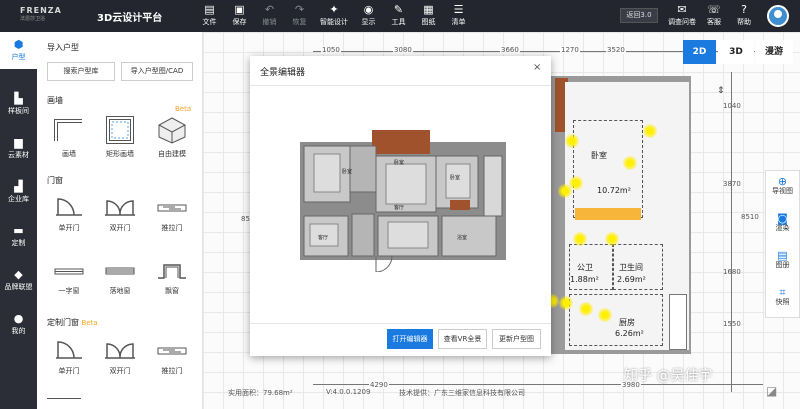  What do you see at coordinates (172, 213) in the screenshot?
I see `sliding-door-tool: 推拉门` at bounding box center [172, 213].